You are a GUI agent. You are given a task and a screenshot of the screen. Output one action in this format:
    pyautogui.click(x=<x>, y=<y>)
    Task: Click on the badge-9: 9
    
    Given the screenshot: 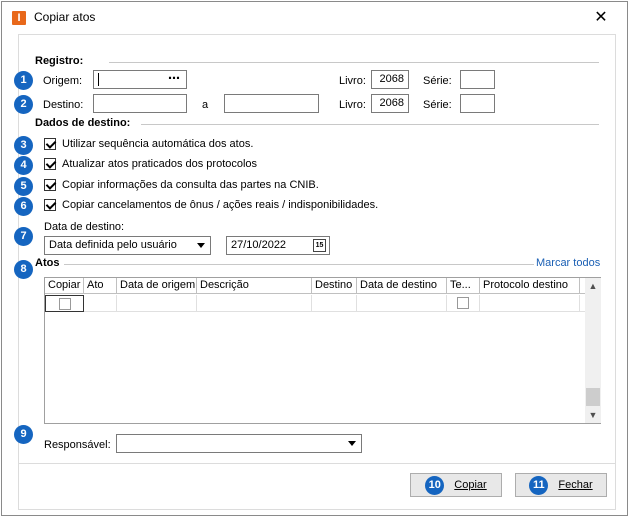 What is the action you would take?
    pyautogui.click(x=23, y=434)
    